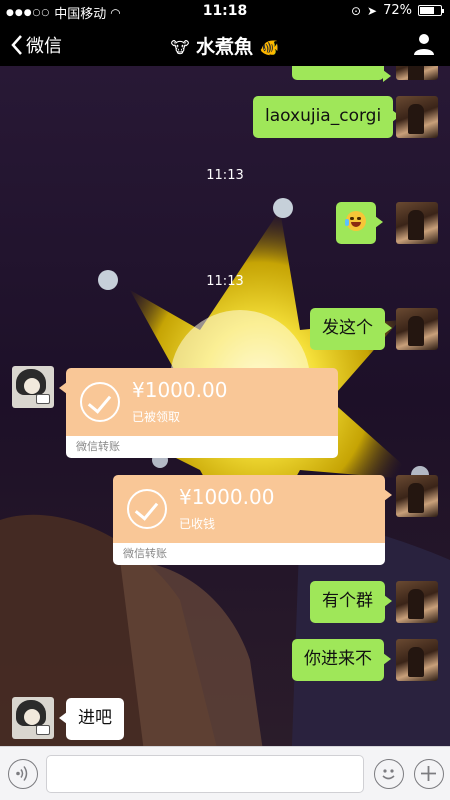 The image size is (450, 800). I want to click on voice-button, so click(23, 774).